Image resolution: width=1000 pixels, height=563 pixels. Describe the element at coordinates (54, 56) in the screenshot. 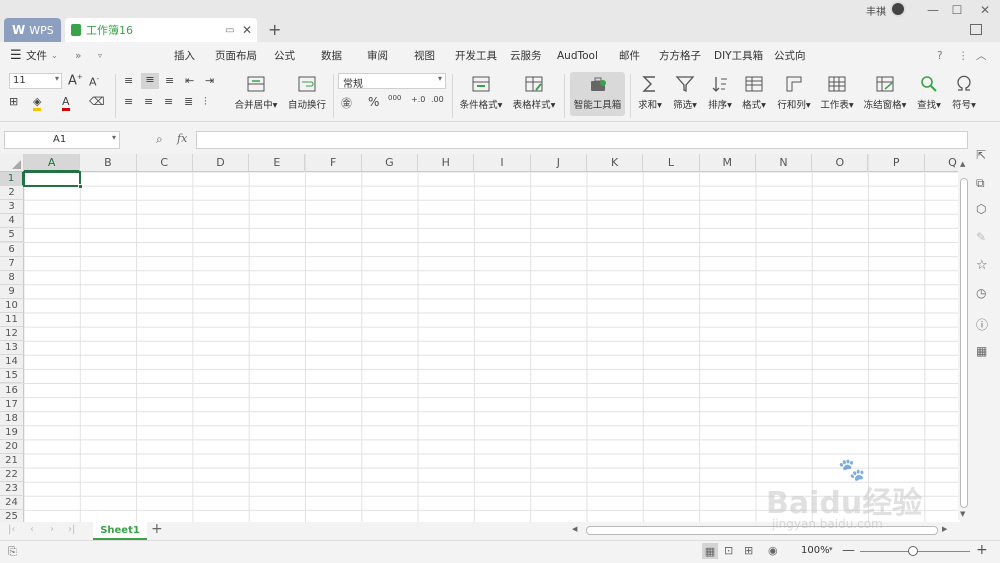

I see `chevron-down-icon: ⌄` at that location.